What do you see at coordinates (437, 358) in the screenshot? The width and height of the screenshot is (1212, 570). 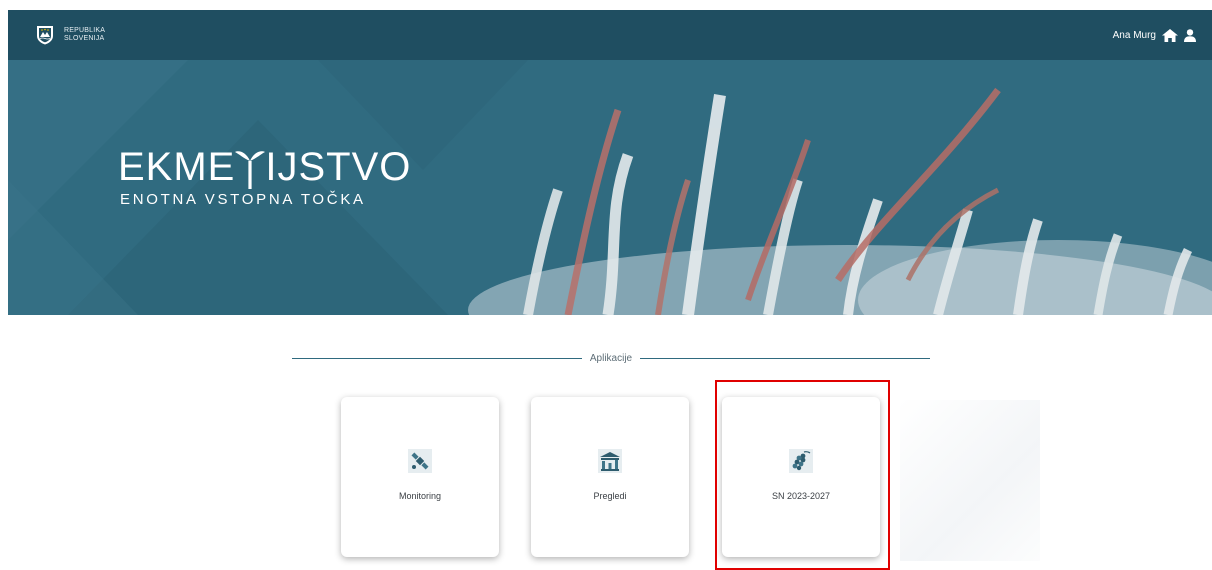 I see `divider-left` at bounding box center [437, 358].